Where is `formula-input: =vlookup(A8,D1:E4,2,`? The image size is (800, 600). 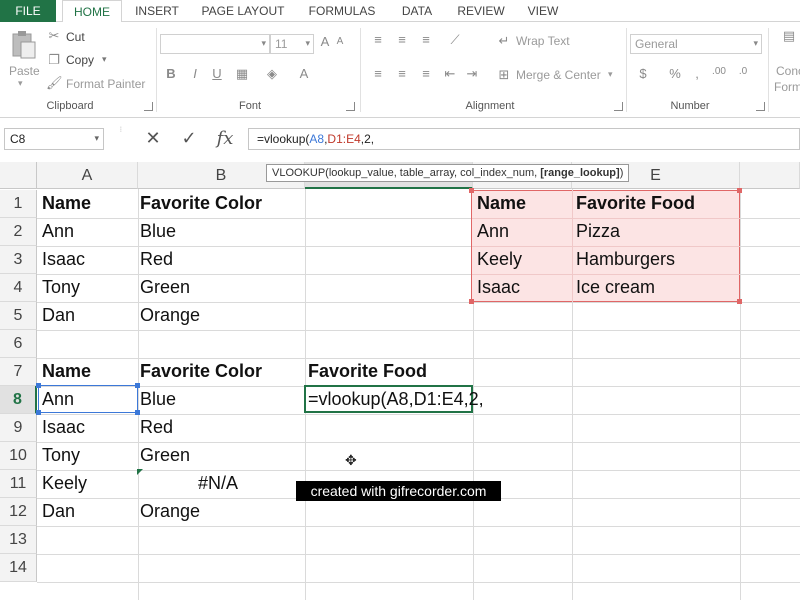
formula-input: =vlookup(A8,D1:E4,2, is located at coordinates (524, 139).